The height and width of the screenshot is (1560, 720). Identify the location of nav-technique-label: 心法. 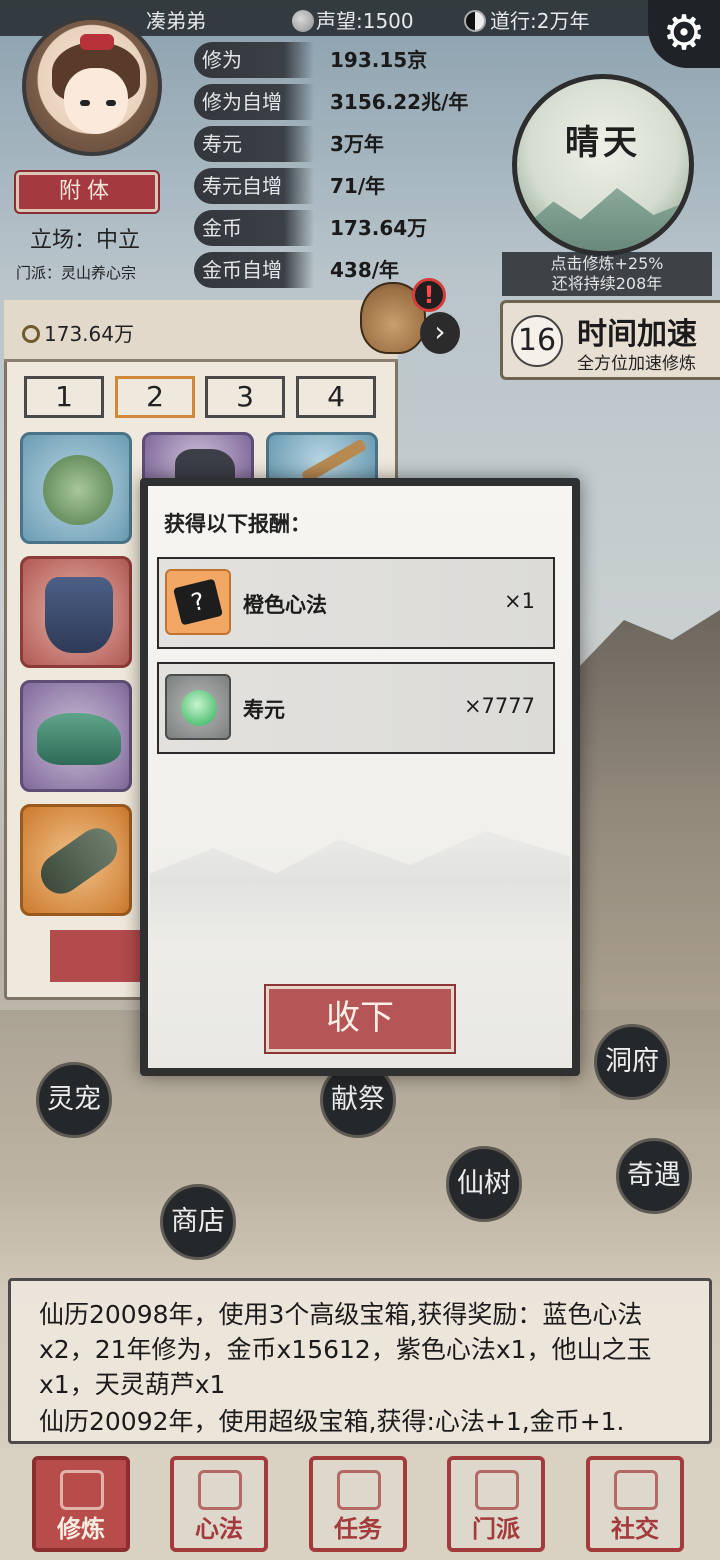
(219, 1529).